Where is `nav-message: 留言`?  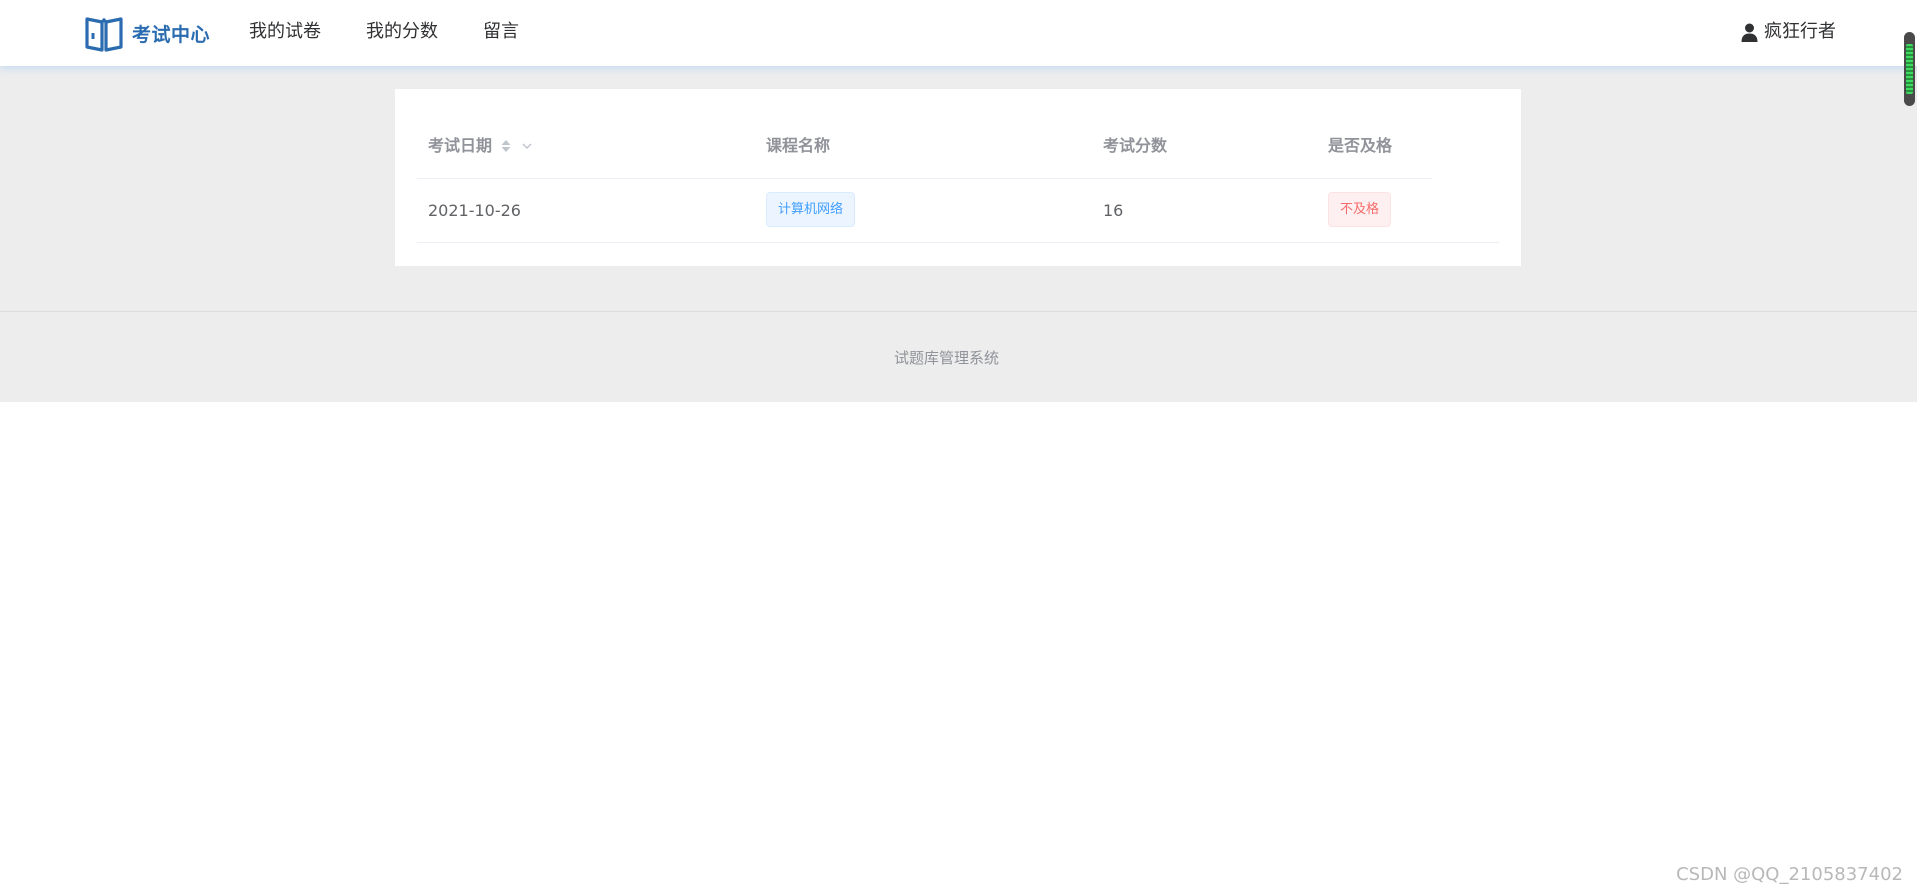 nav-message: 留言 is located at coordinates (501, 32).